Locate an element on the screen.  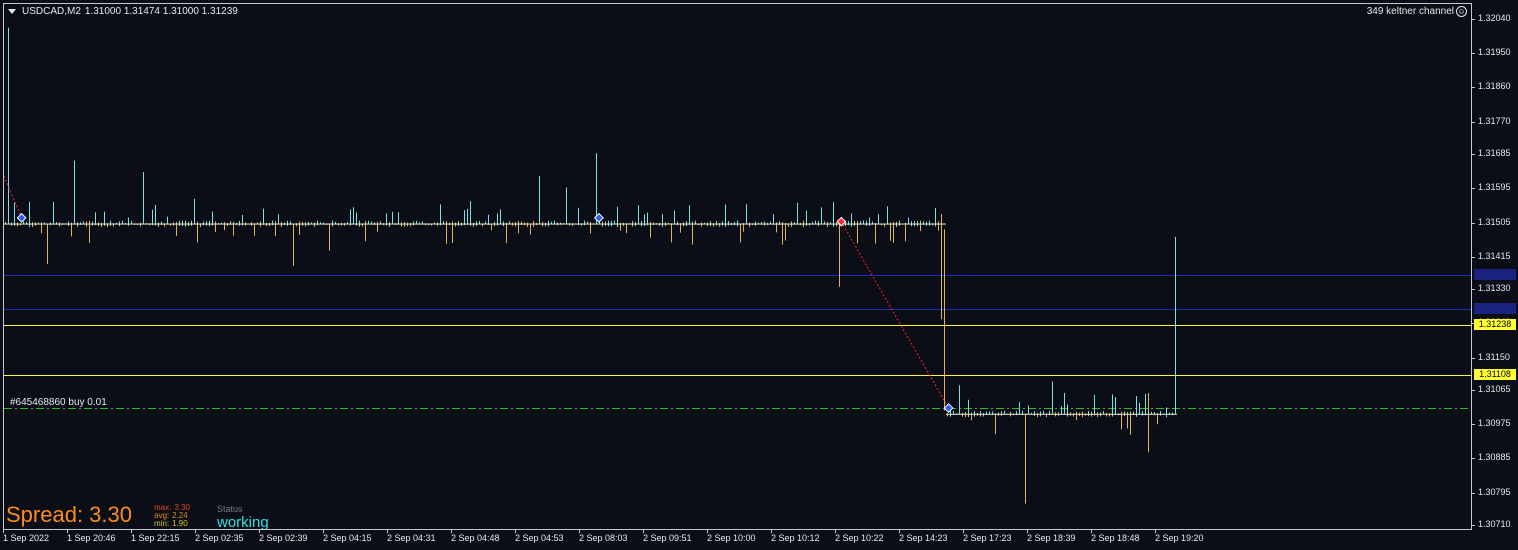
price-tick-label: 1.30975 is located at coordinates (1494, 423).